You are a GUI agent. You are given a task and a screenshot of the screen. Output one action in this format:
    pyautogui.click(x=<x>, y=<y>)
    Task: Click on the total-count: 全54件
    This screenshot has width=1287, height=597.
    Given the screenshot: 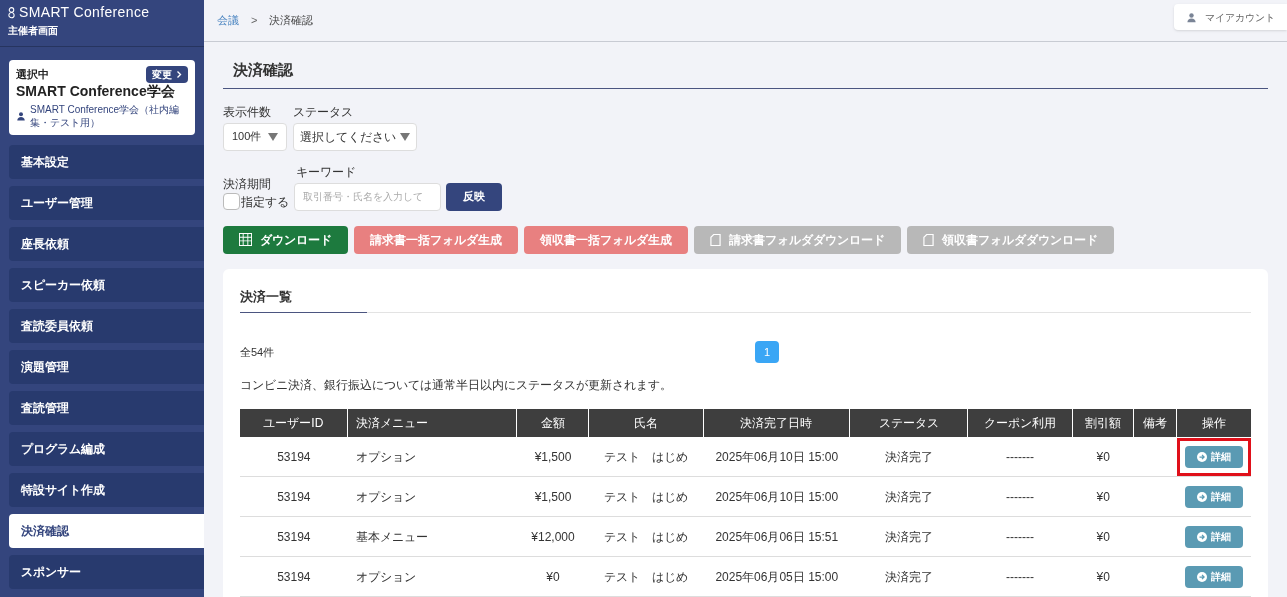 What is the action you would take?
    pyautogui.click(x=257, y=352)
    